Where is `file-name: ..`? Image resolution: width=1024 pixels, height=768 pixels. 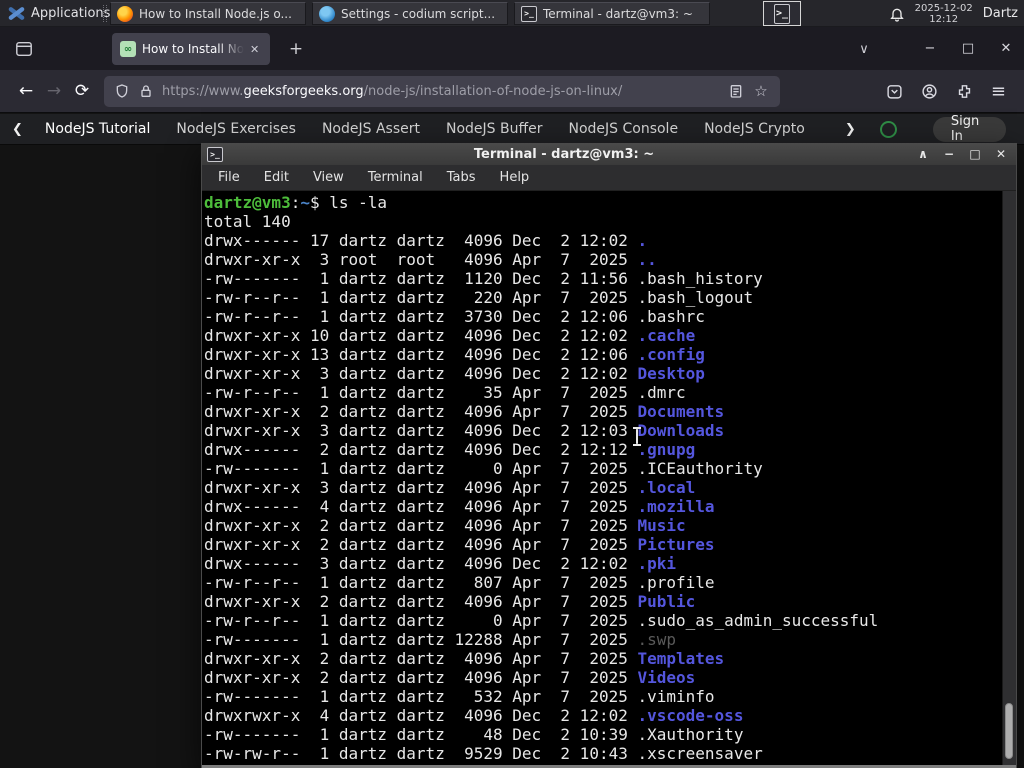
file-name: .. is located at coordinates (647, 259).